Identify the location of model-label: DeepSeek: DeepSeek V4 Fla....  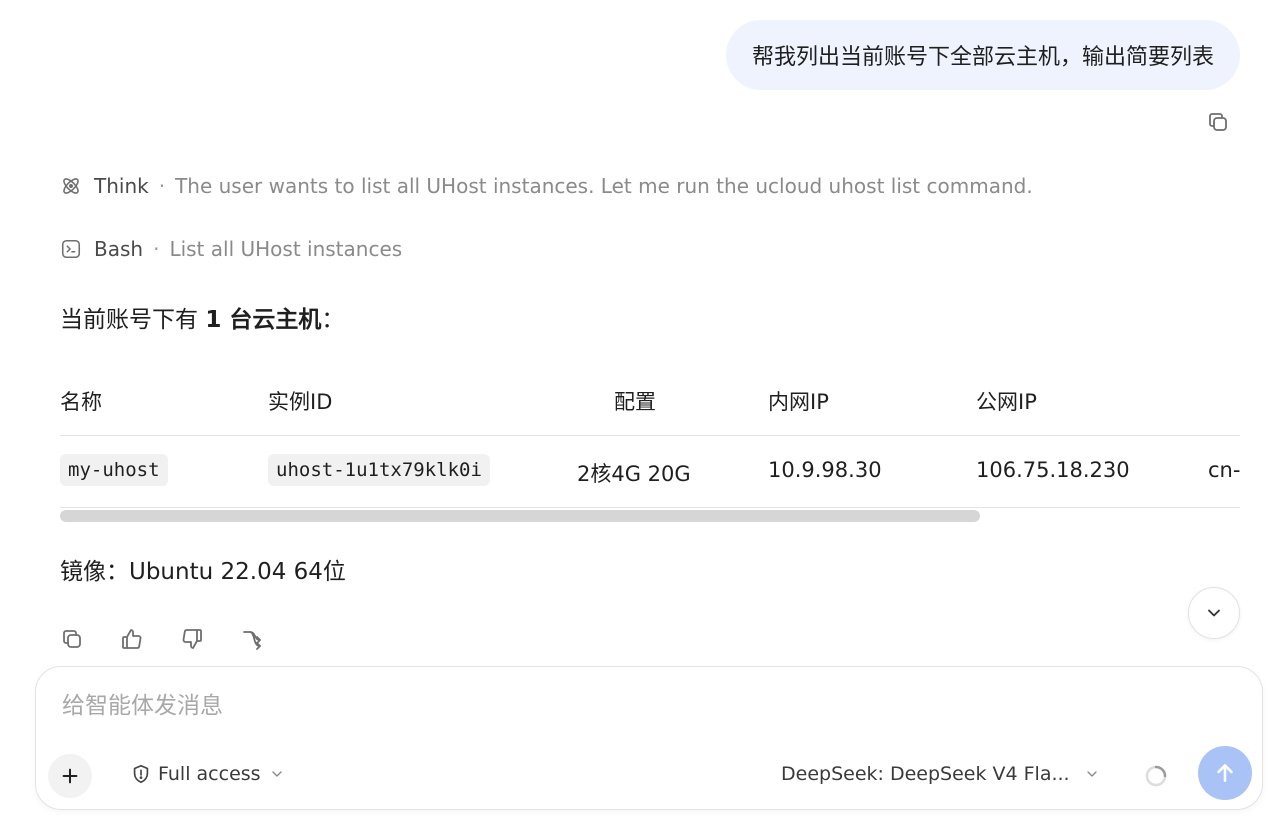
(925, 774).